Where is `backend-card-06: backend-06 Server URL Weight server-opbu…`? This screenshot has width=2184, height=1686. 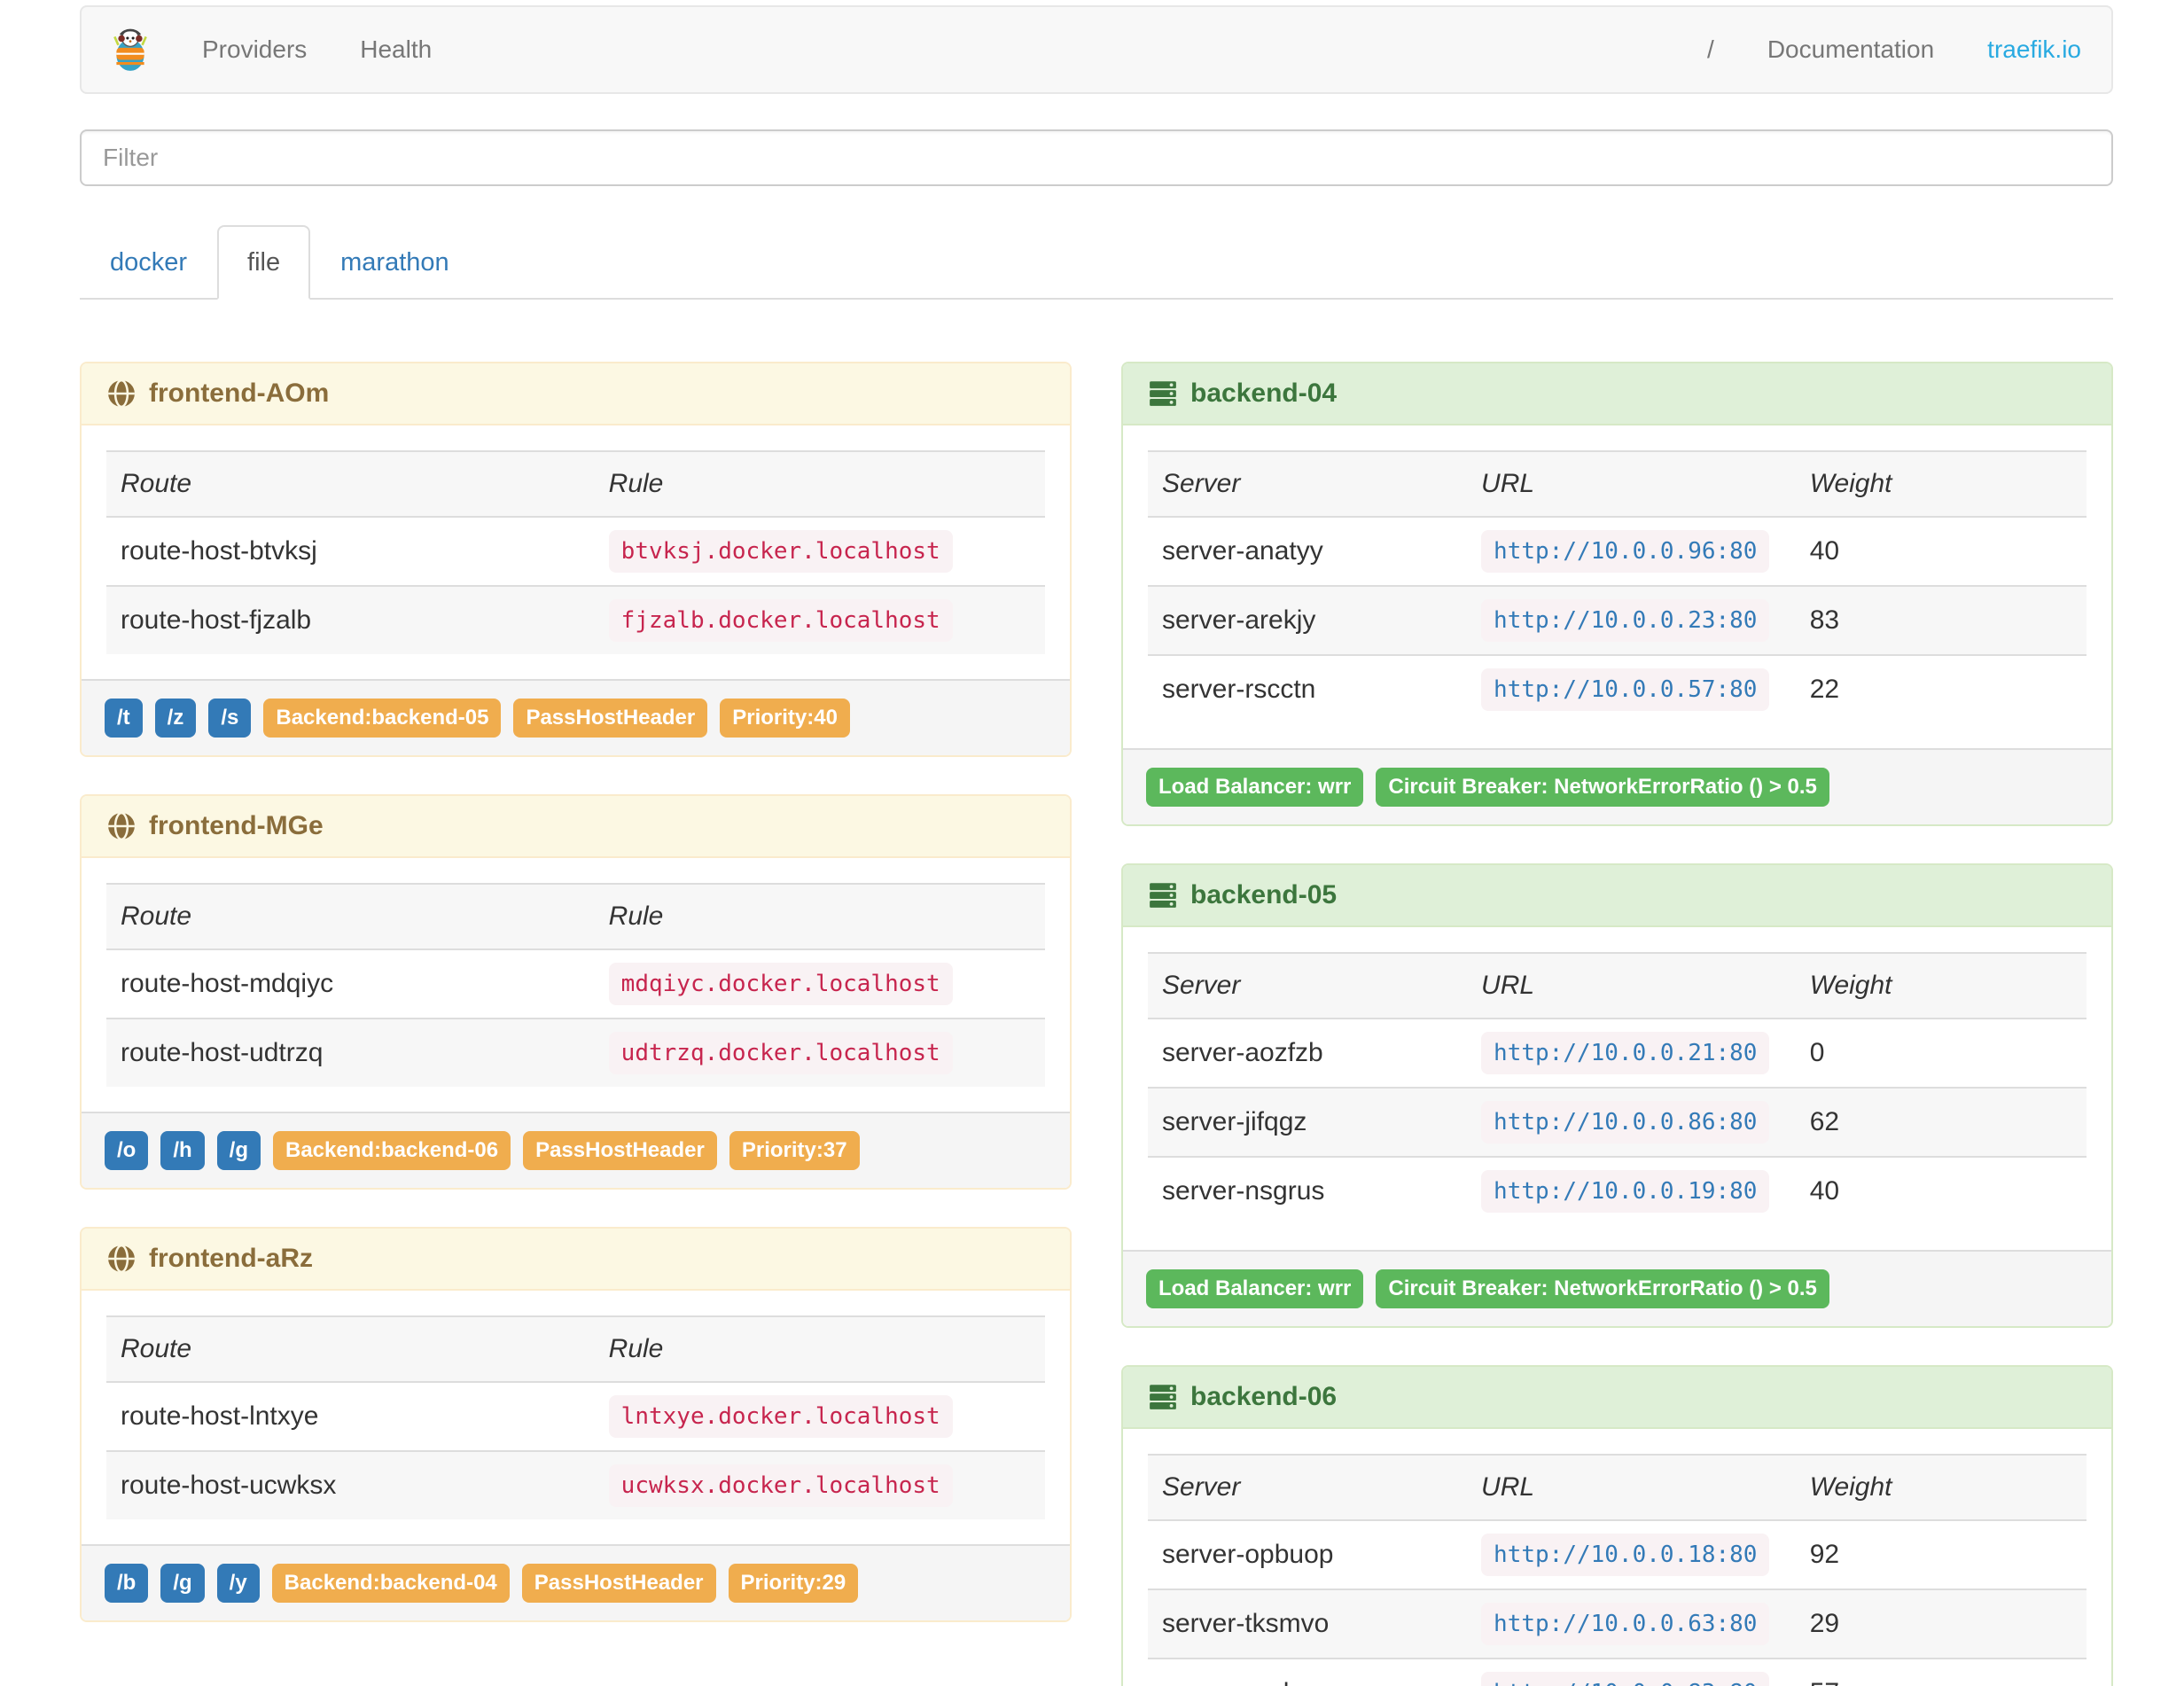
backend-card-06: backend-06 Server URL Weight server-opbu… is located at coordinates (1617, 1525).